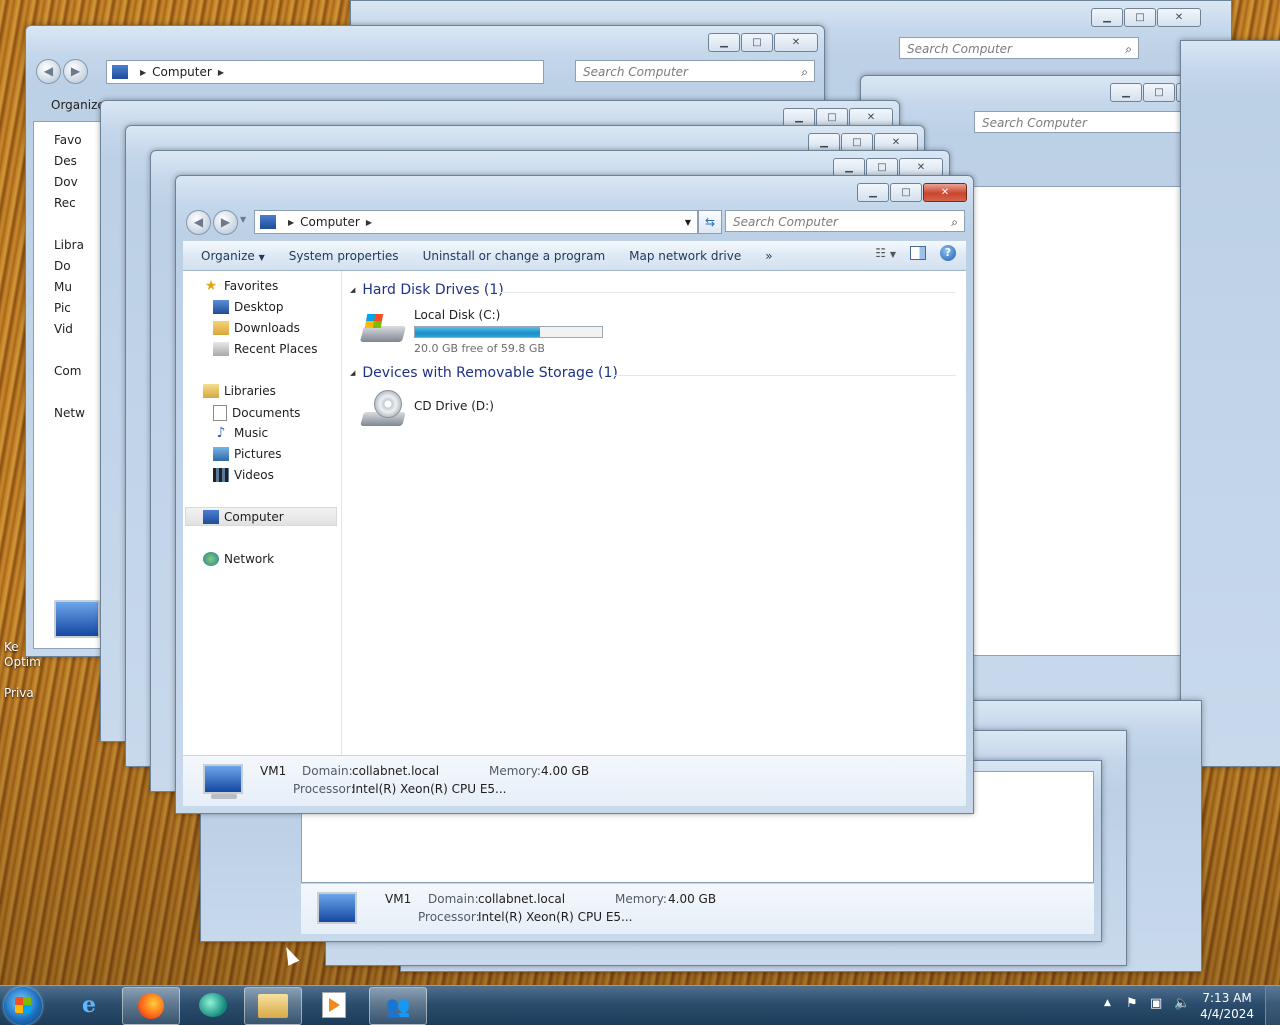 This screenshot has height=1025, width=1280. I want to click on drive-local-disk-c: Local Disk (C:) 20.0 GB free of 59.8 GB, so click(481, 331).